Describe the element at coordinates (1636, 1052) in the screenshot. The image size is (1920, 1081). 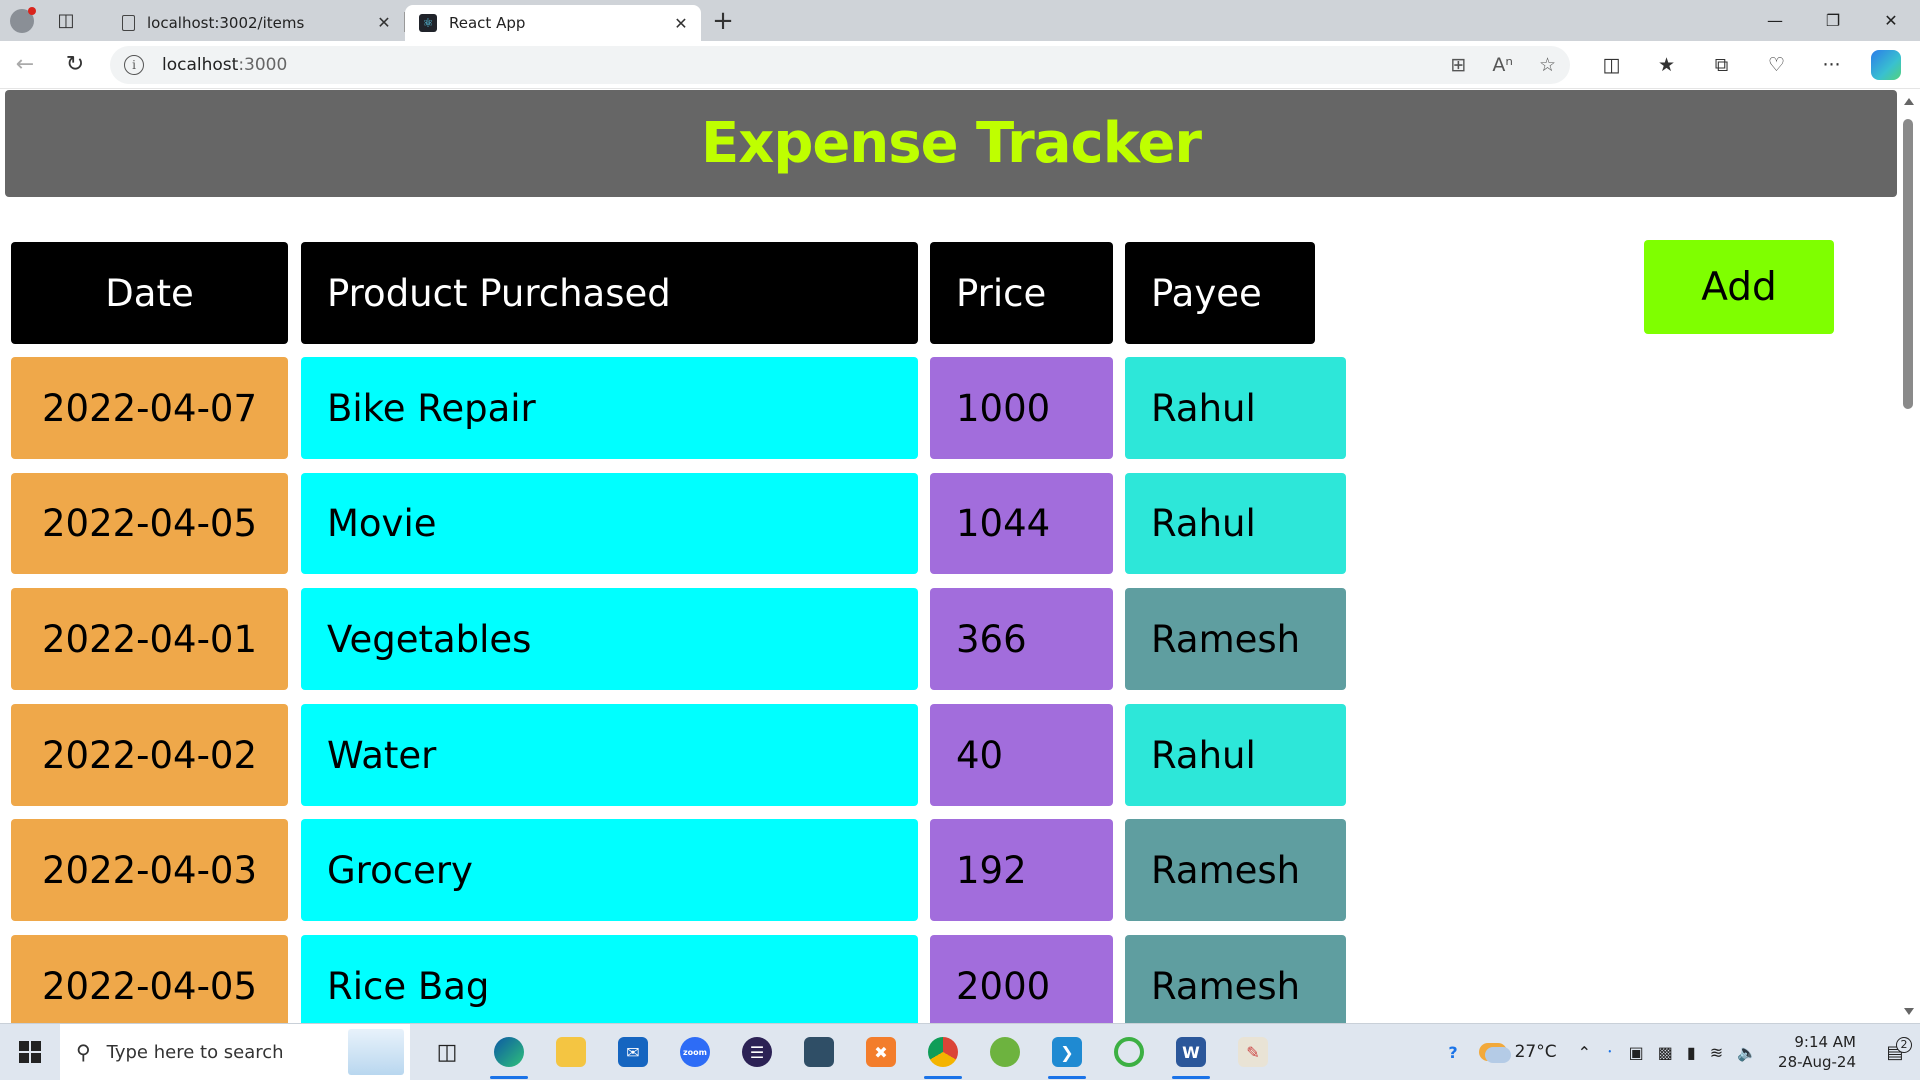
I see `meet-now-icon: ▣` at that location.